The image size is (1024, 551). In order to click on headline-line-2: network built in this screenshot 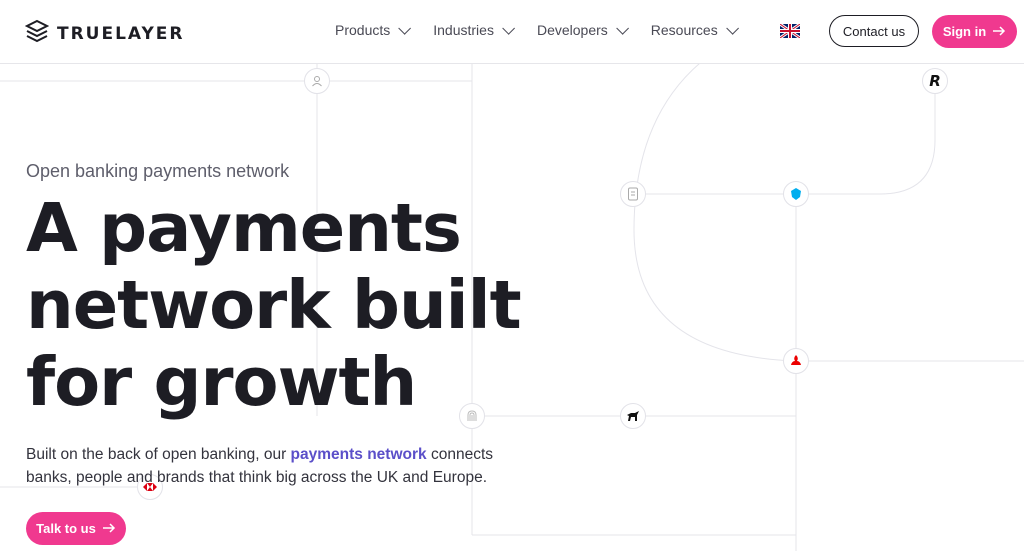, I will do `click(274, 305)`.